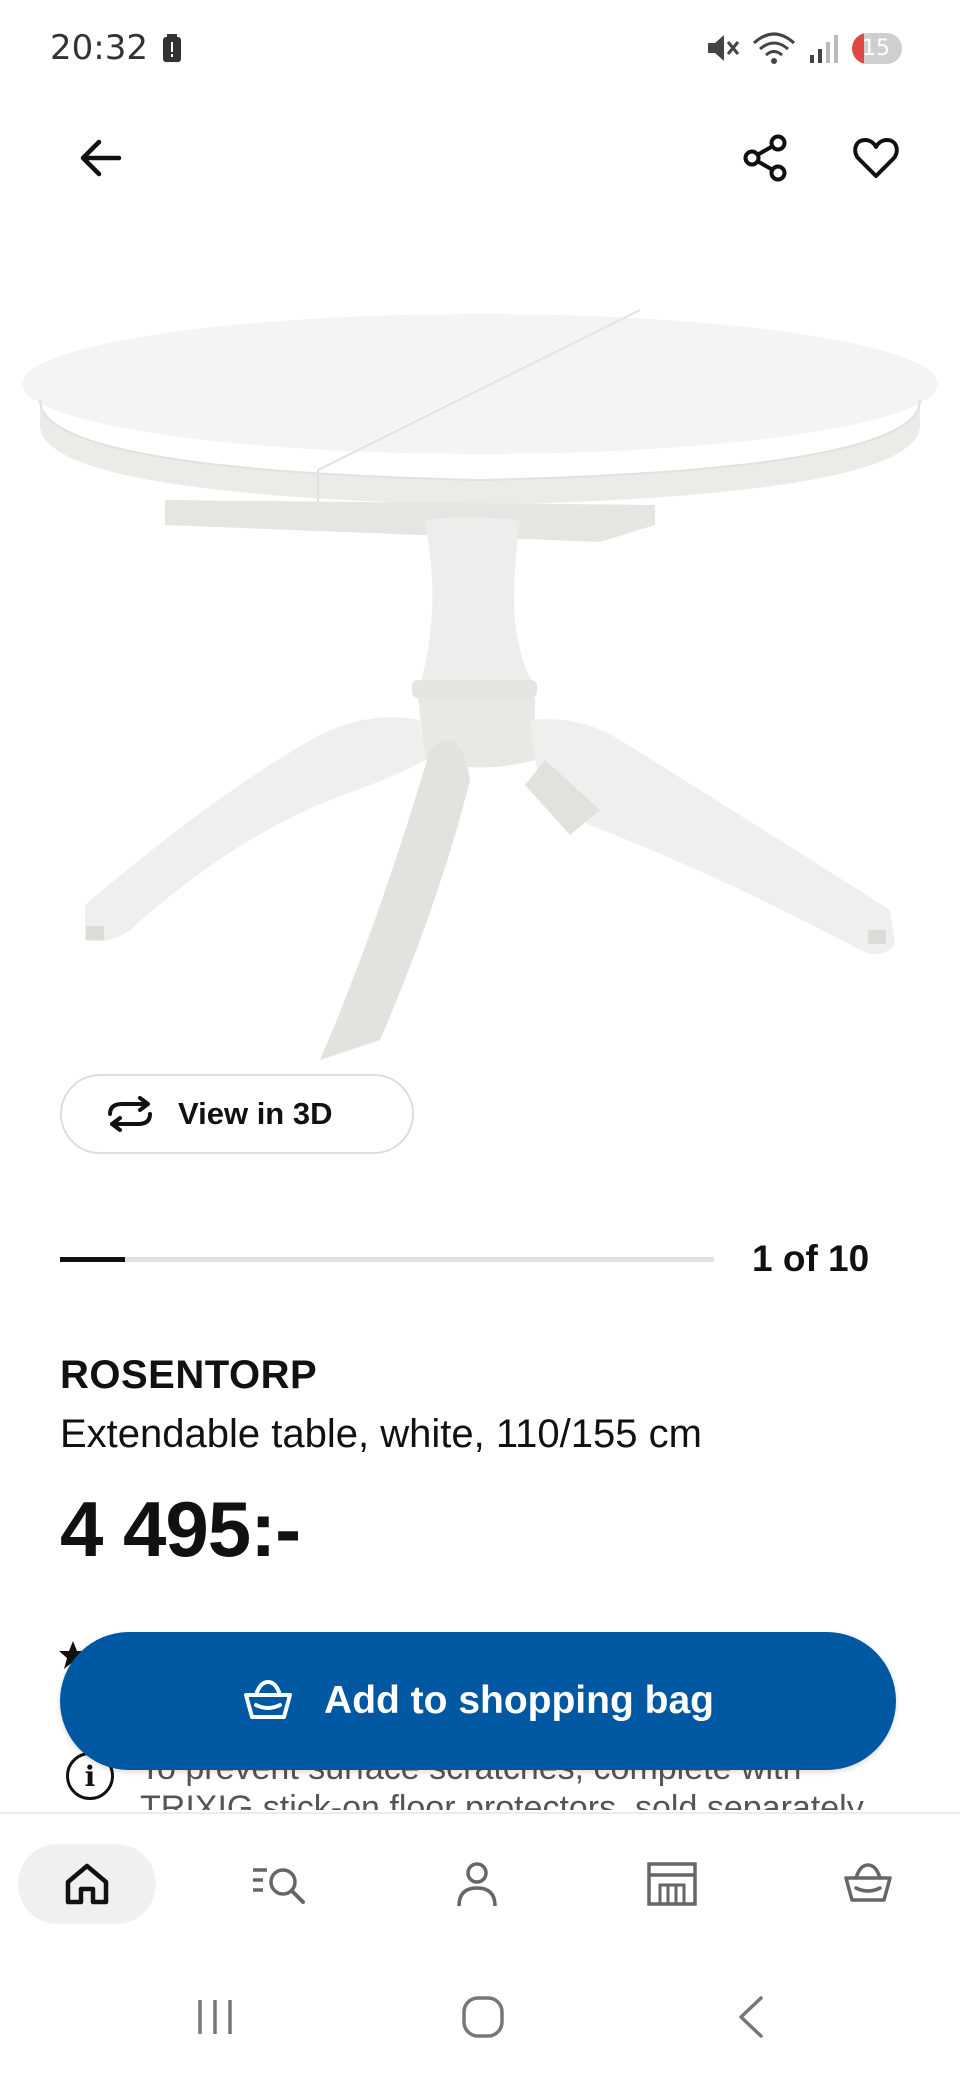 The image size is (960, 2080). What do you see at coordinates (93, 1259) in the screenshot?
I see `gallery-progress-fill` at bounding box center [93, 1259].